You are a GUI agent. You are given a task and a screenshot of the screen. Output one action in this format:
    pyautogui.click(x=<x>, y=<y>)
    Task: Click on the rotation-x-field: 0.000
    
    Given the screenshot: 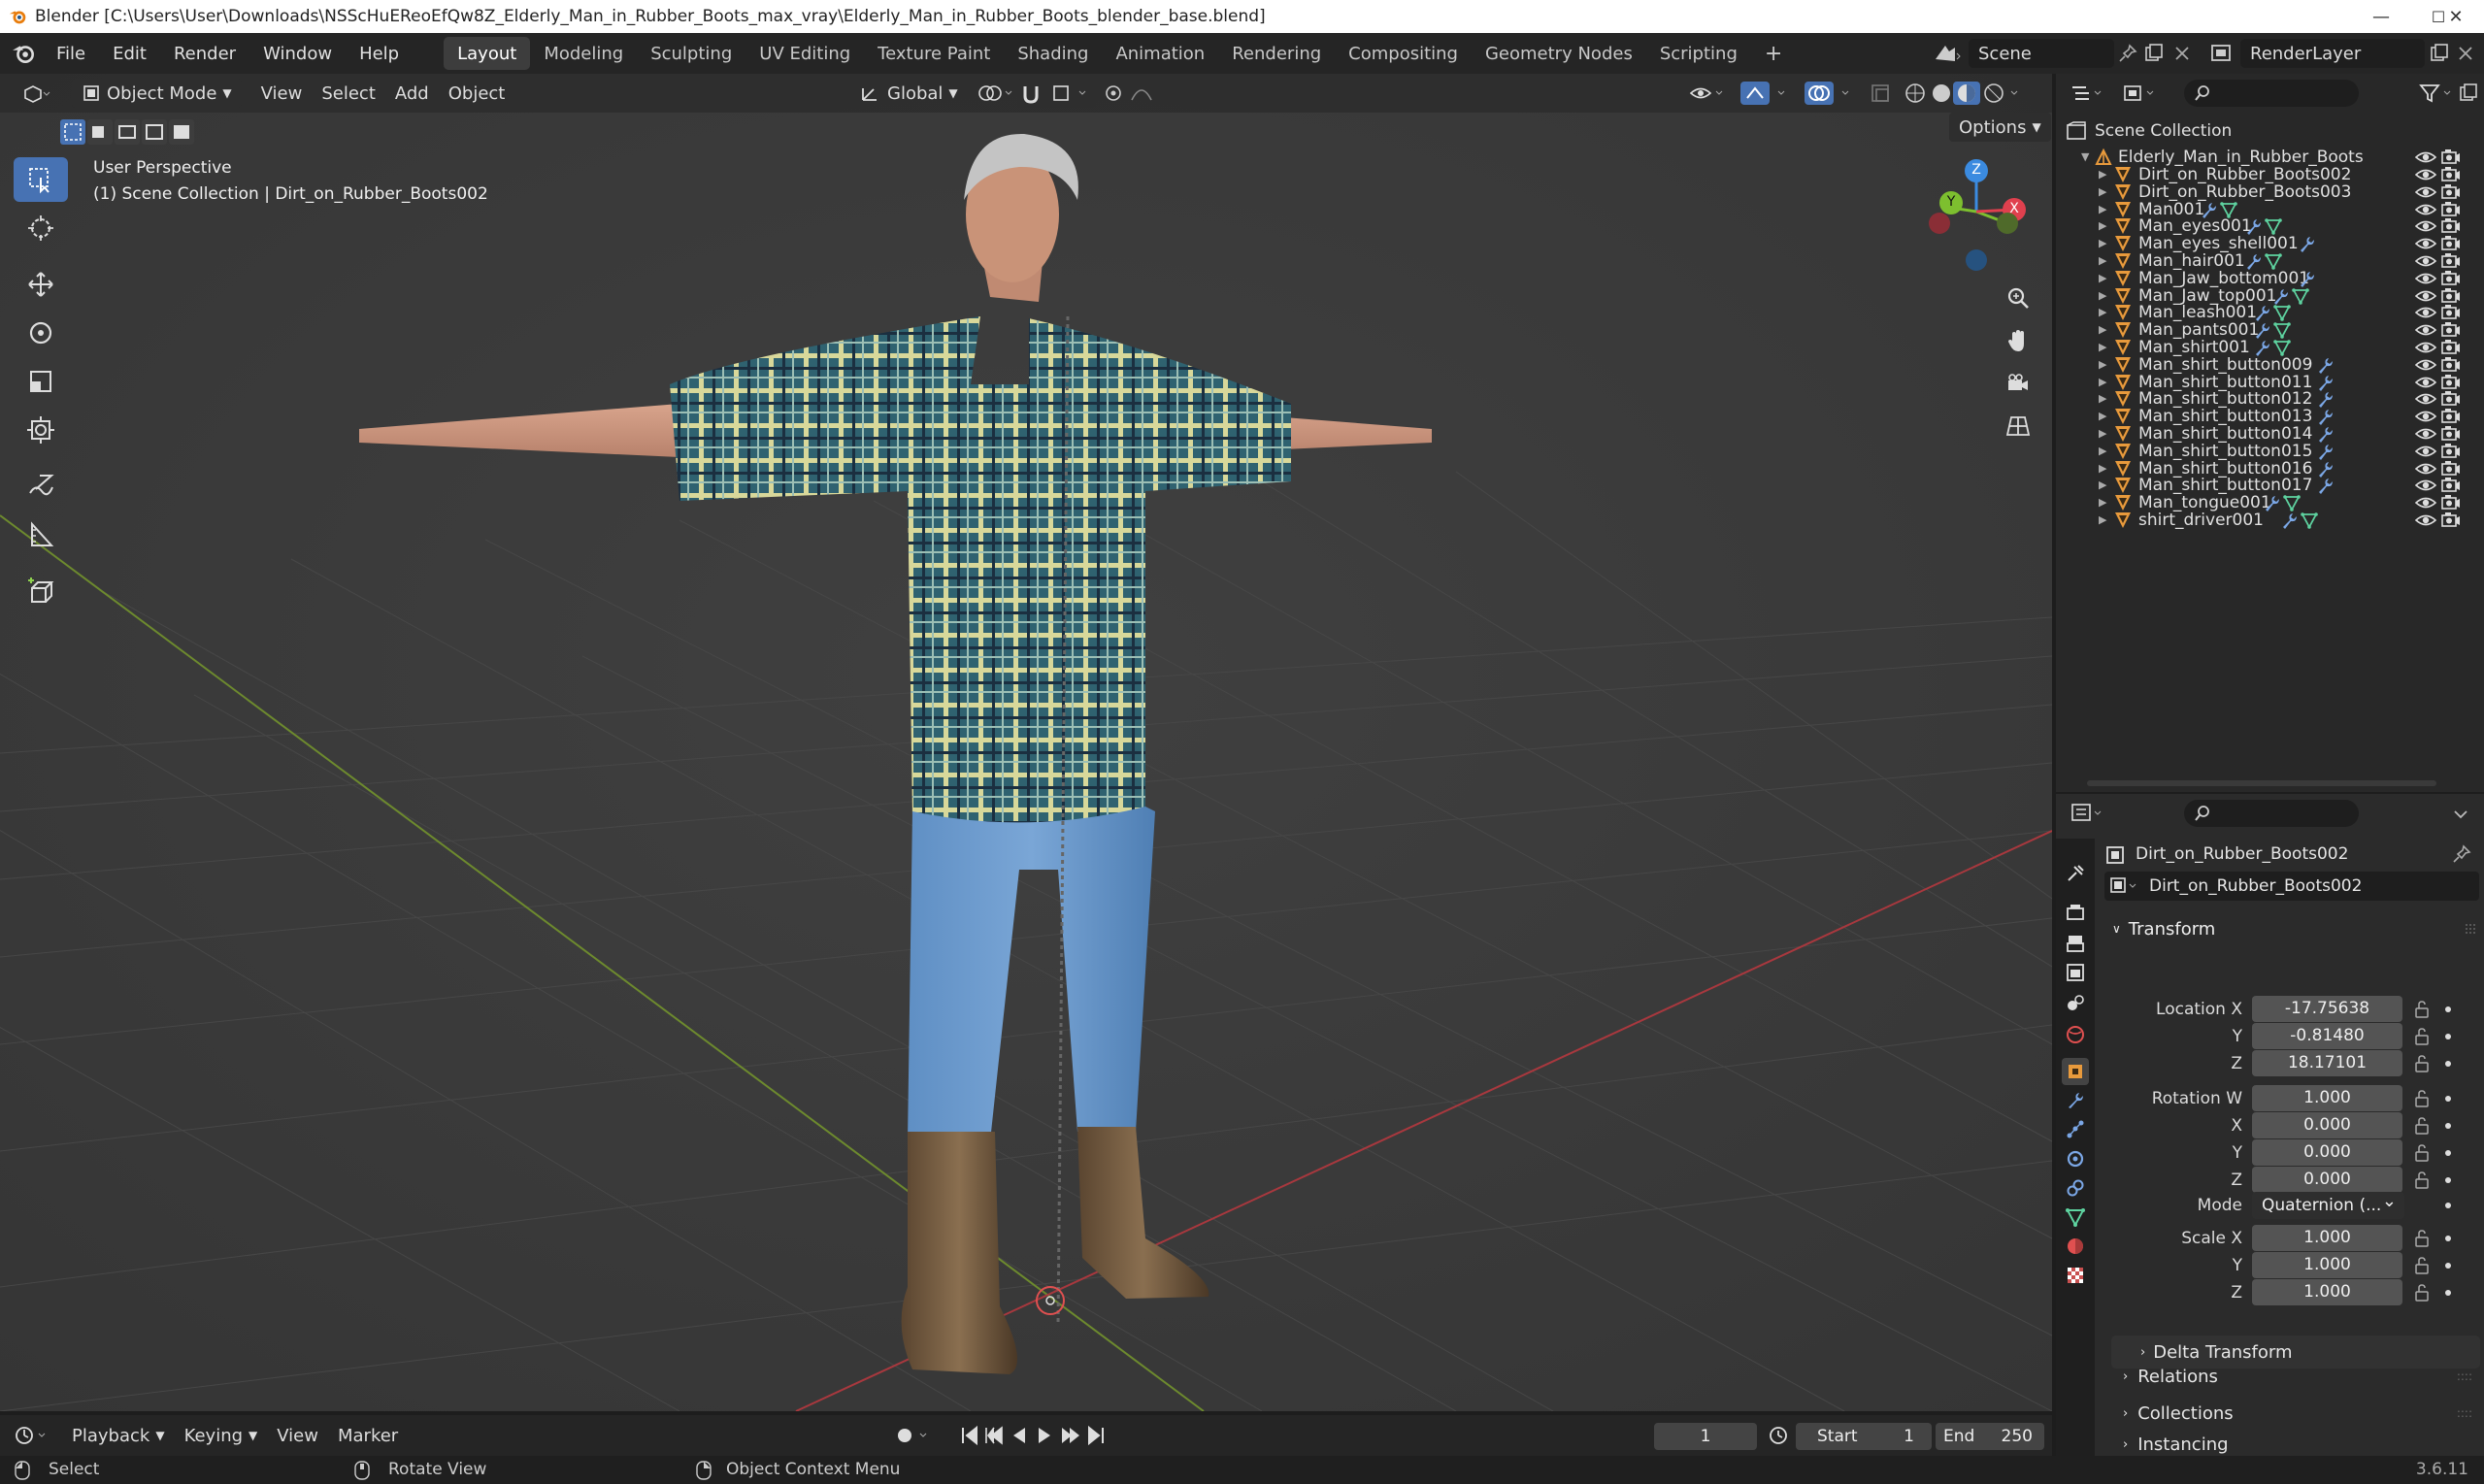 What is the action you would take?
    pyautogui.click(x=2327, y=1125)
    